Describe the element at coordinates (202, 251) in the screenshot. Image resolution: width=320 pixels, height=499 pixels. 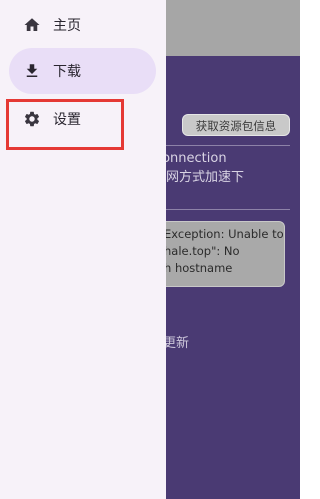
I see `error-line: hale.top": No` at that location.